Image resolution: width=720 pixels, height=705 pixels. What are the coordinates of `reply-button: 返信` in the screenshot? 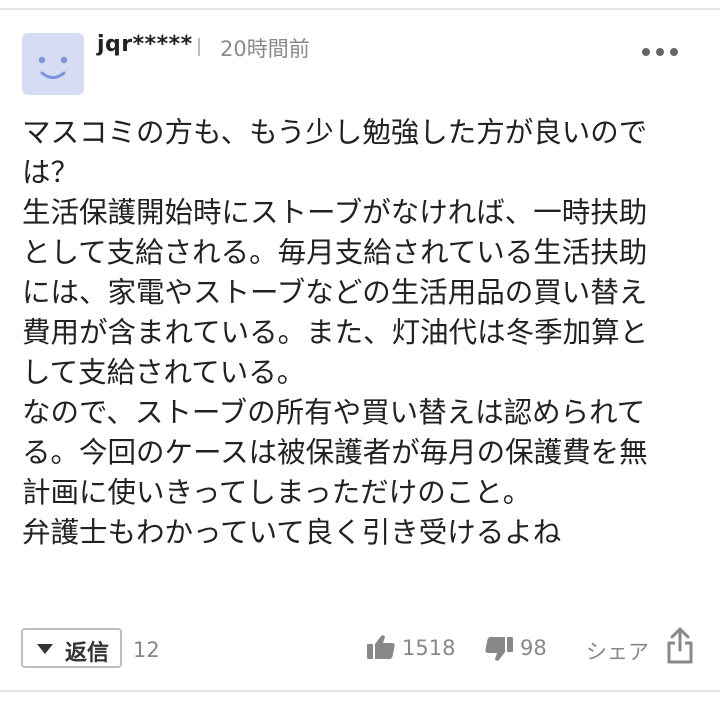 It's located at (71, 648).